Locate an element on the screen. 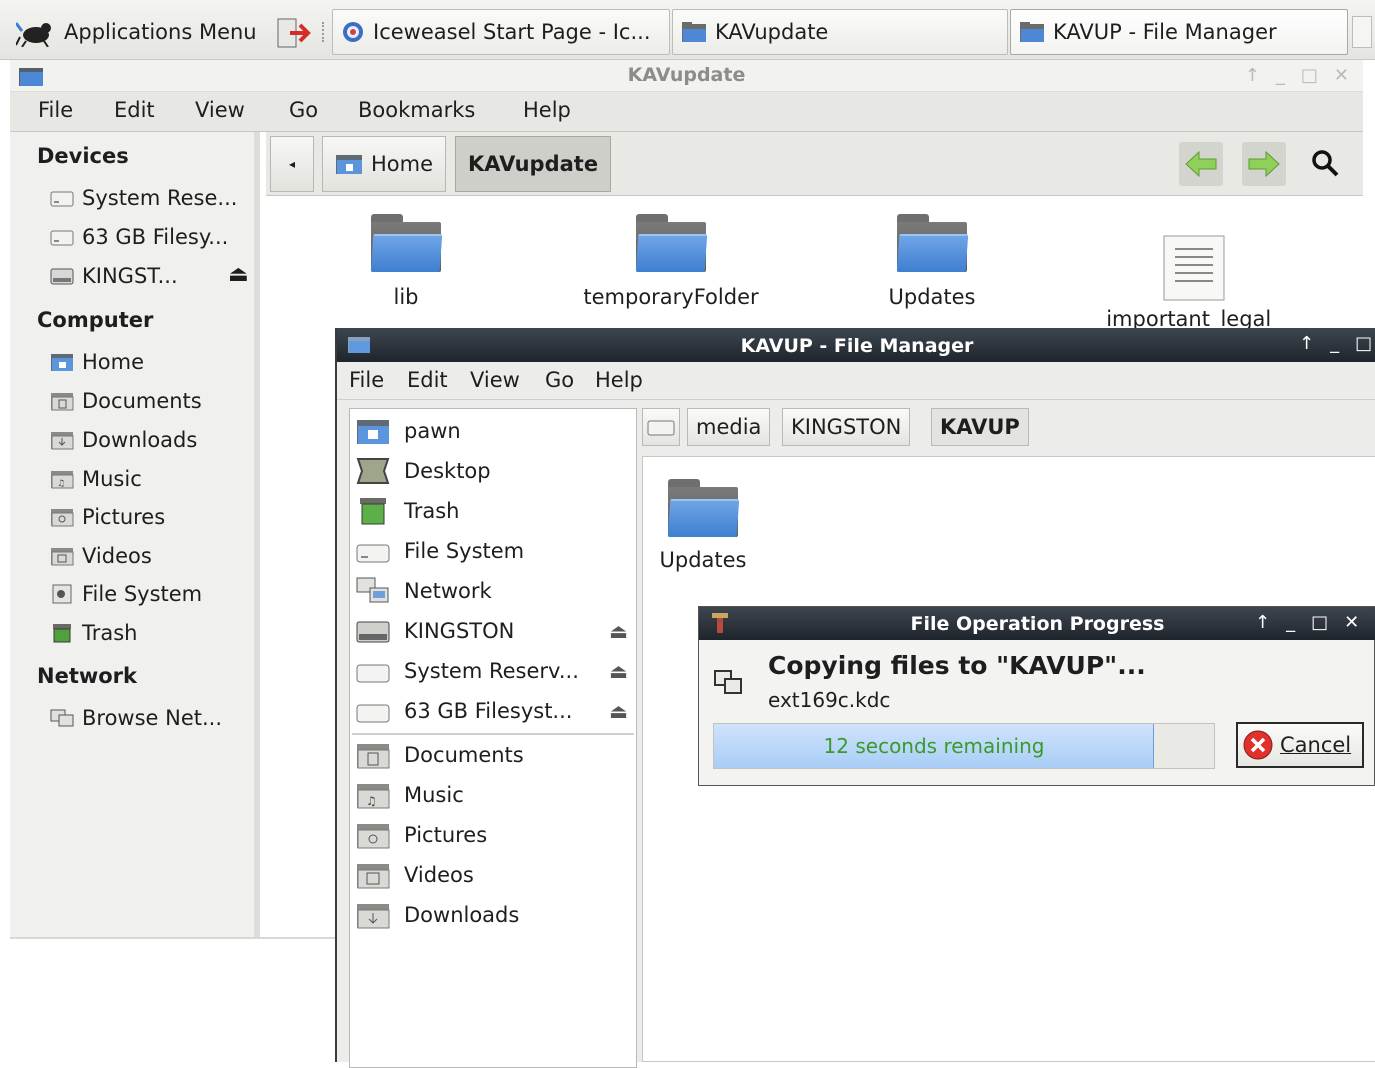 The width and height of the screenshot is (1375, 1068). usb-drive-icon is located at coordinates (373, 631).